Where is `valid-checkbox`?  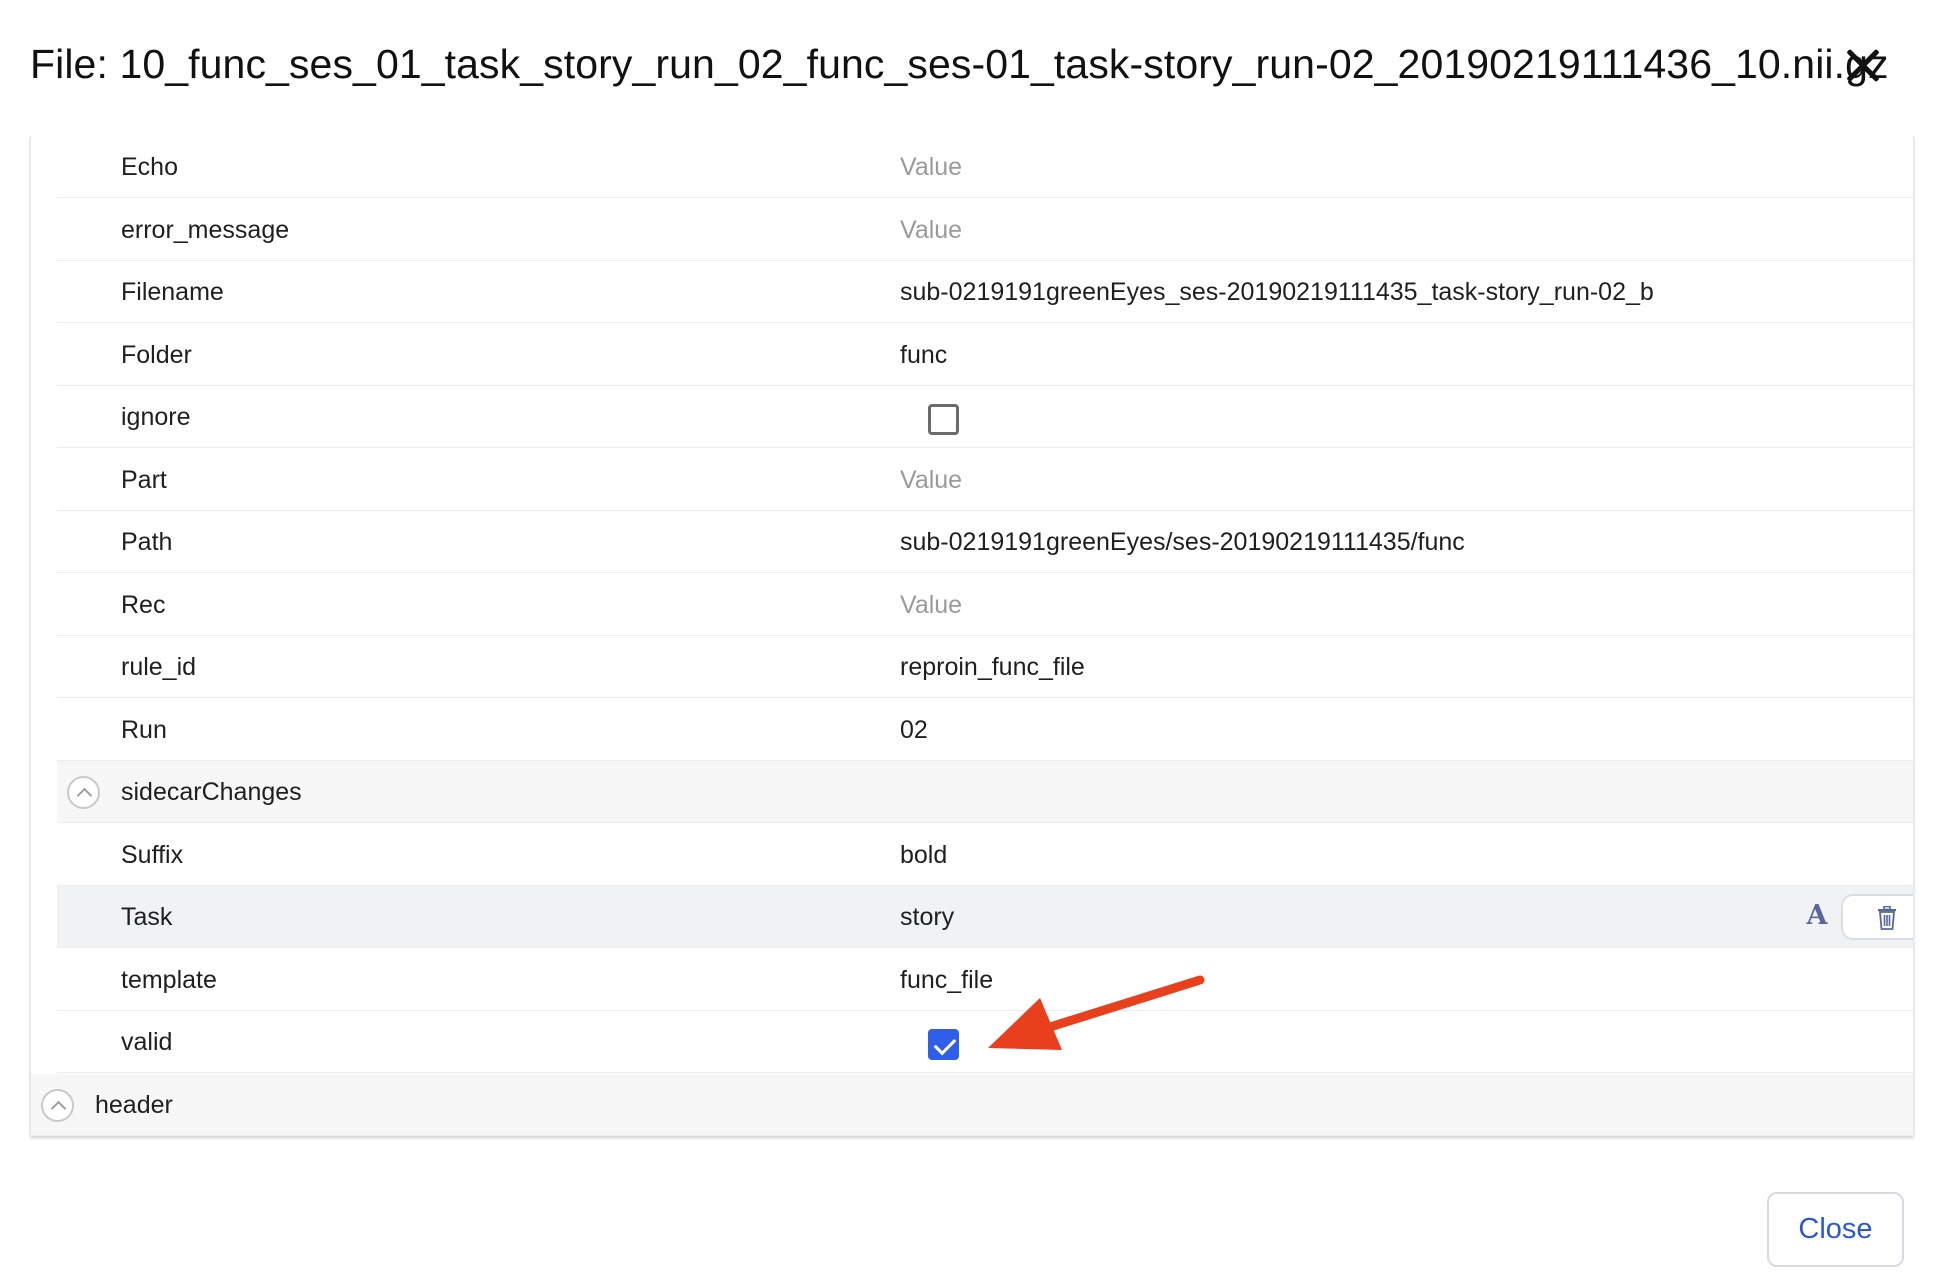
valid-checkbox is located at coordinates (943, 1044).